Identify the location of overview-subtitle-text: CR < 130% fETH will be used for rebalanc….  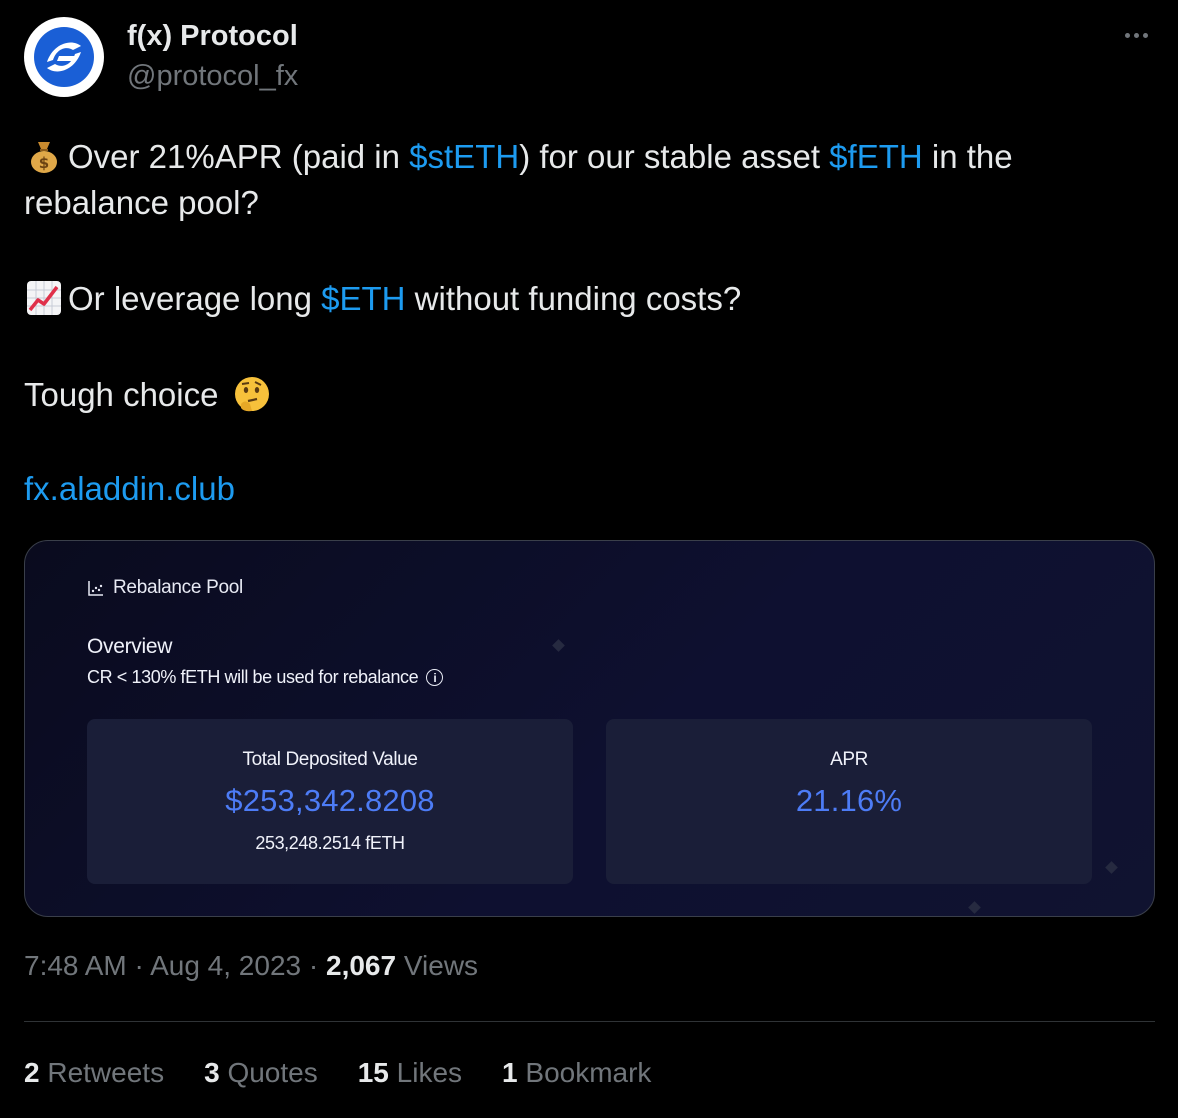
(253, 677).